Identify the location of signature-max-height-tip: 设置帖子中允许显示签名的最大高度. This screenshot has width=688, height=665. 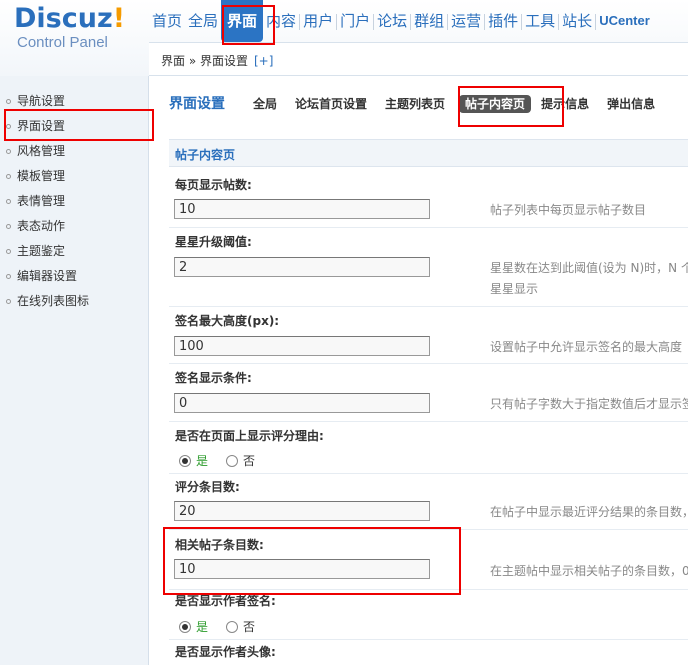
(586, 347).